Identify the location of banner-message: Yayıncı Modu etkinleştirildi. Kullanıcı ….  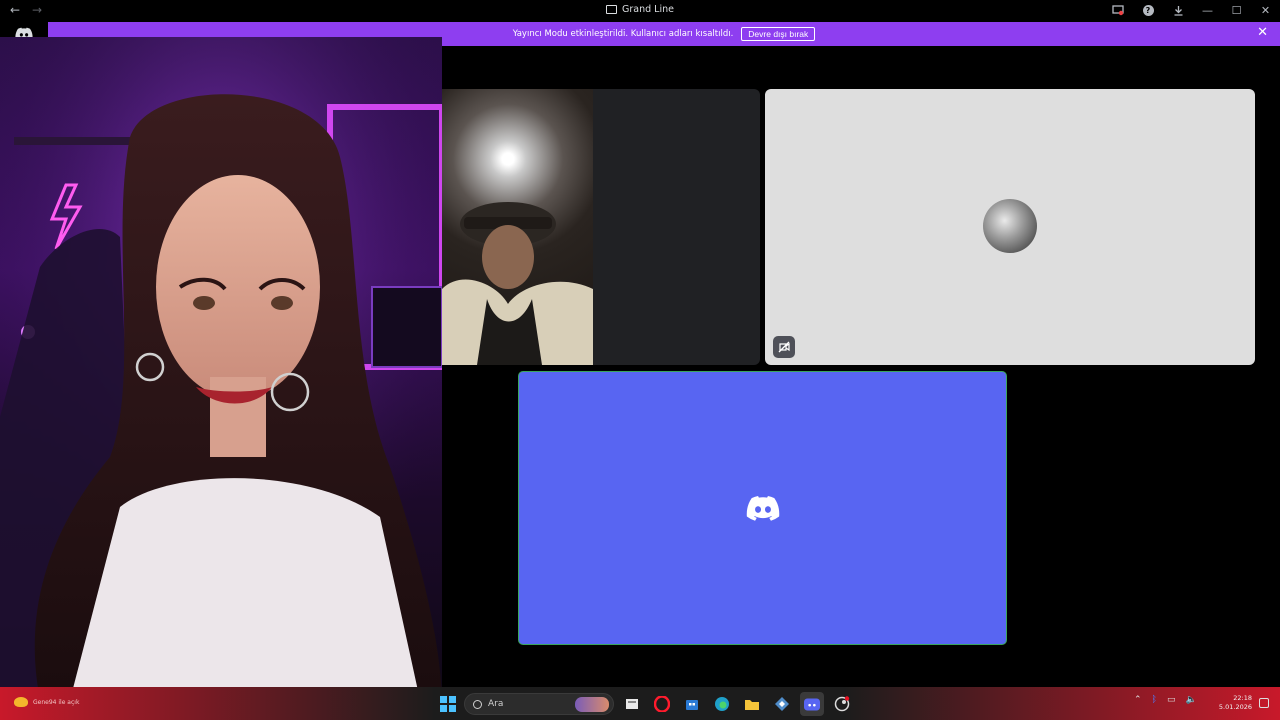
(623, 34).